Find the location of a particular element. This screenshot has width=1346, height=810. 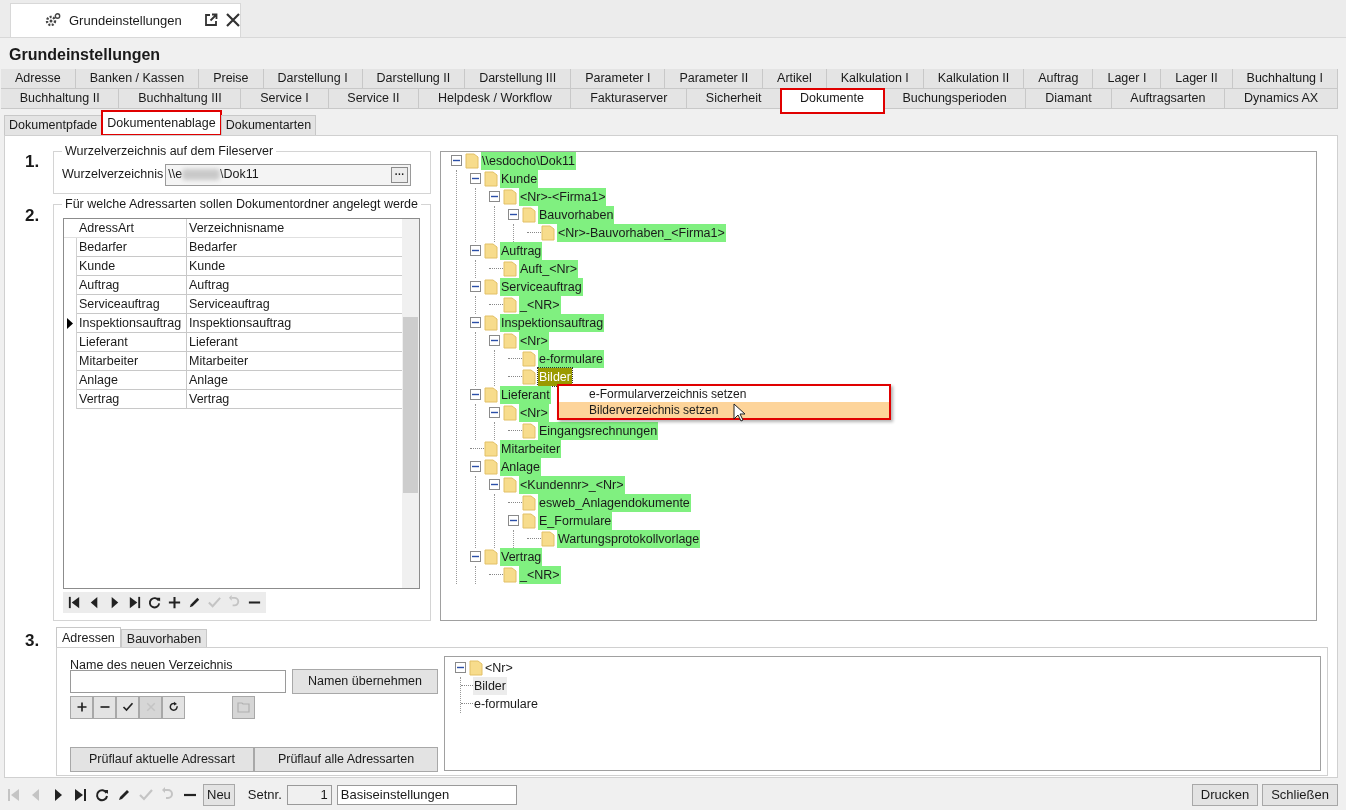

settings-tab: Kalkulation II is located at coordinates (974, 78).